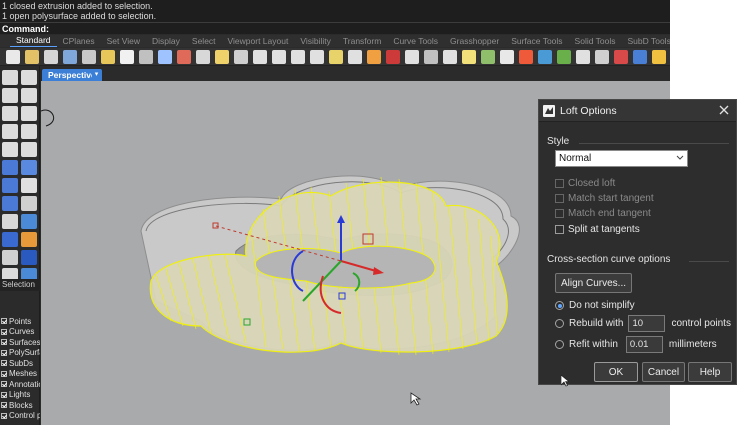 Image resolution: width=737 pixels, height=425 pixels. What do you see at coordinates (258, 41) in the screenshot?
I see `tab-viewport-layout: Viewport Layout` at bounding box center [258, 41].